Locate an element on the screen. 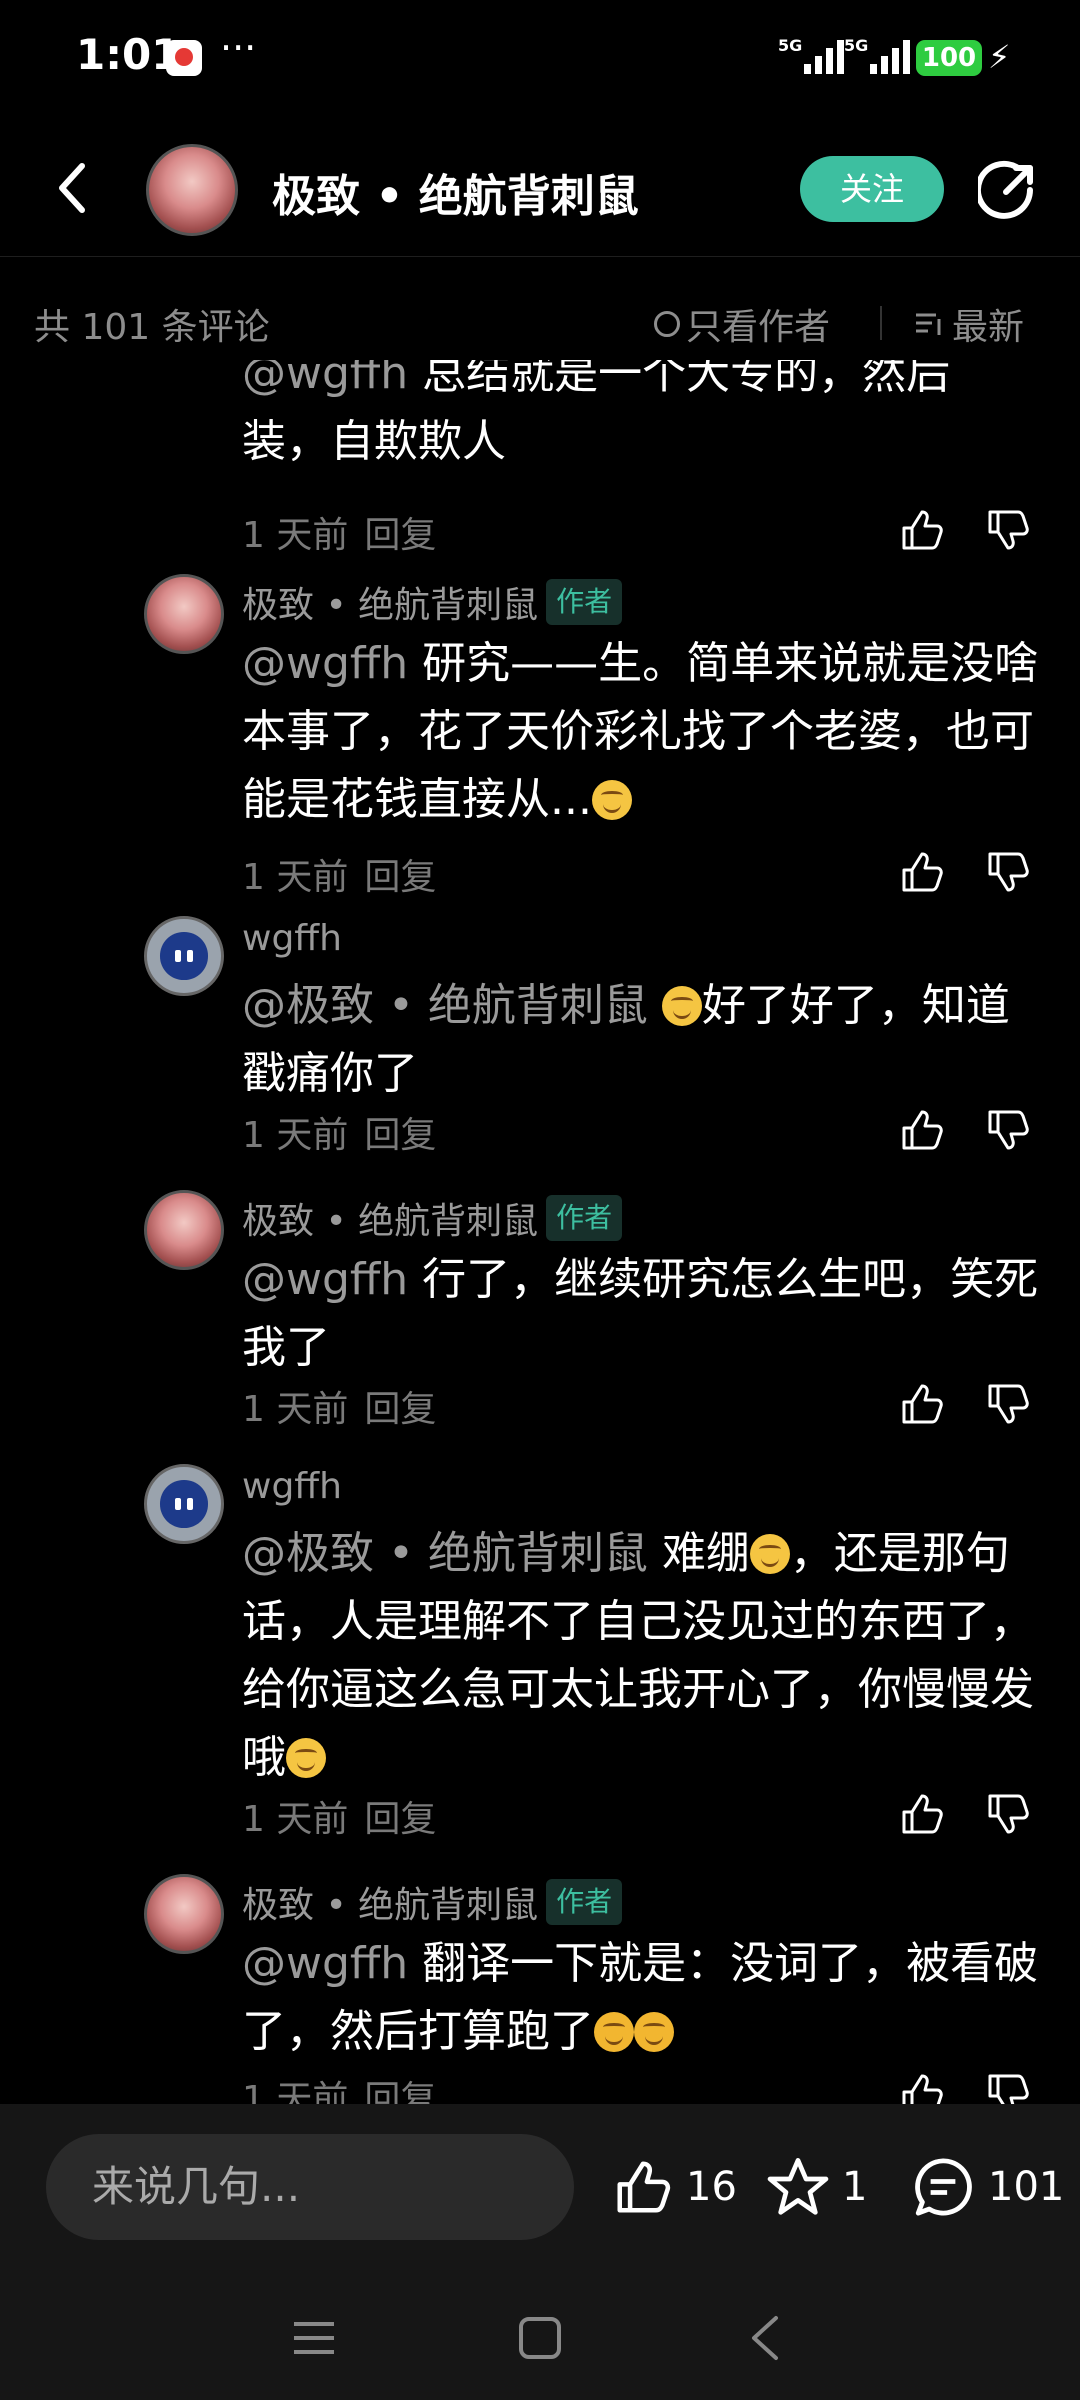 Image resolution: width=1080 pixels, height=2400 pixels. author-only-toggle: 只看作者 is located at coordinates (742, 324).